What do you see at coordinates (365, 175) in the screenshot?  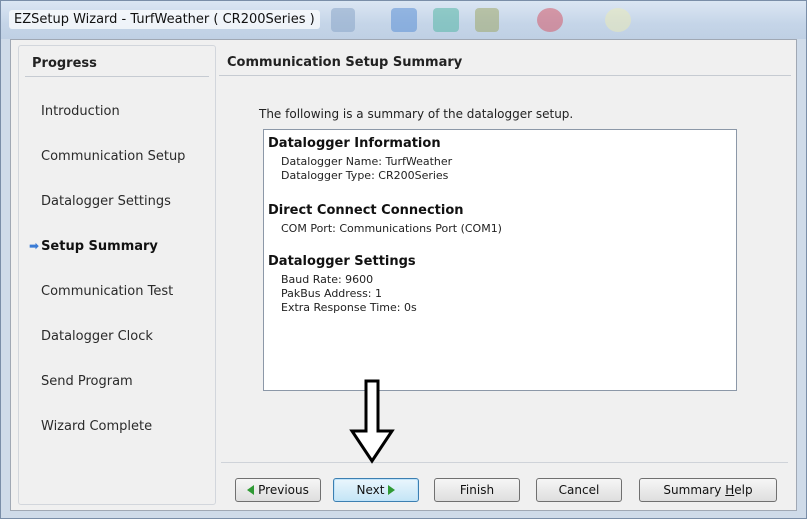 I see `summary-line-datalogger-type: Datalogger Type: CR200Series` at bounding box center [365, 175].